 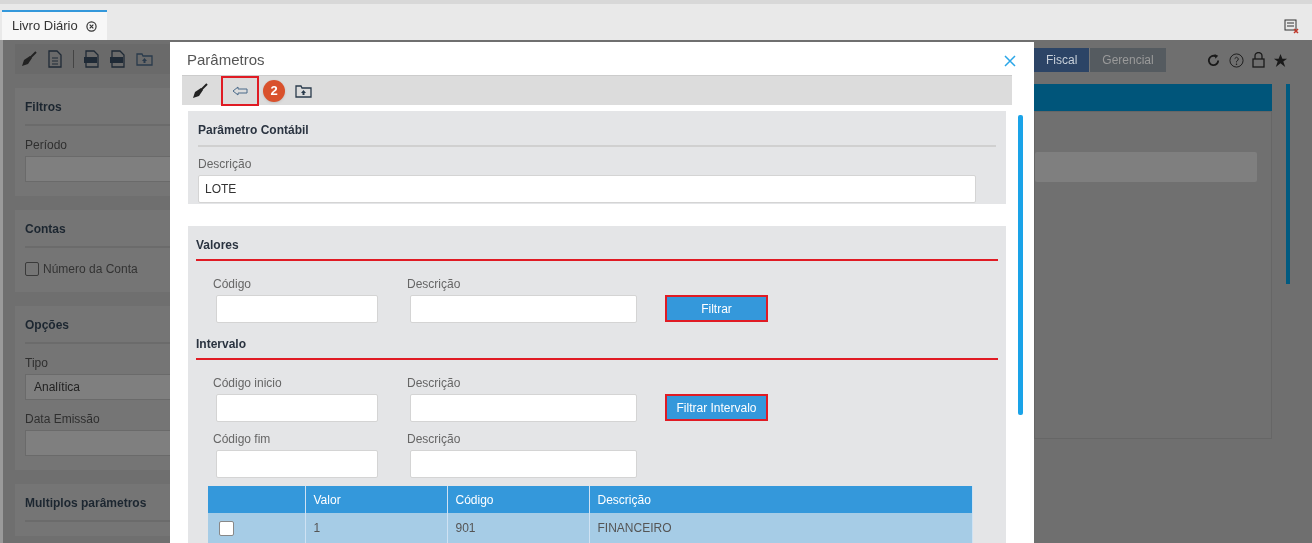 What do you see at coordinates (716, 407) in the screenshot?
I see `filter-button: Filtrar Intervalo` at bounding box center [716, 407].